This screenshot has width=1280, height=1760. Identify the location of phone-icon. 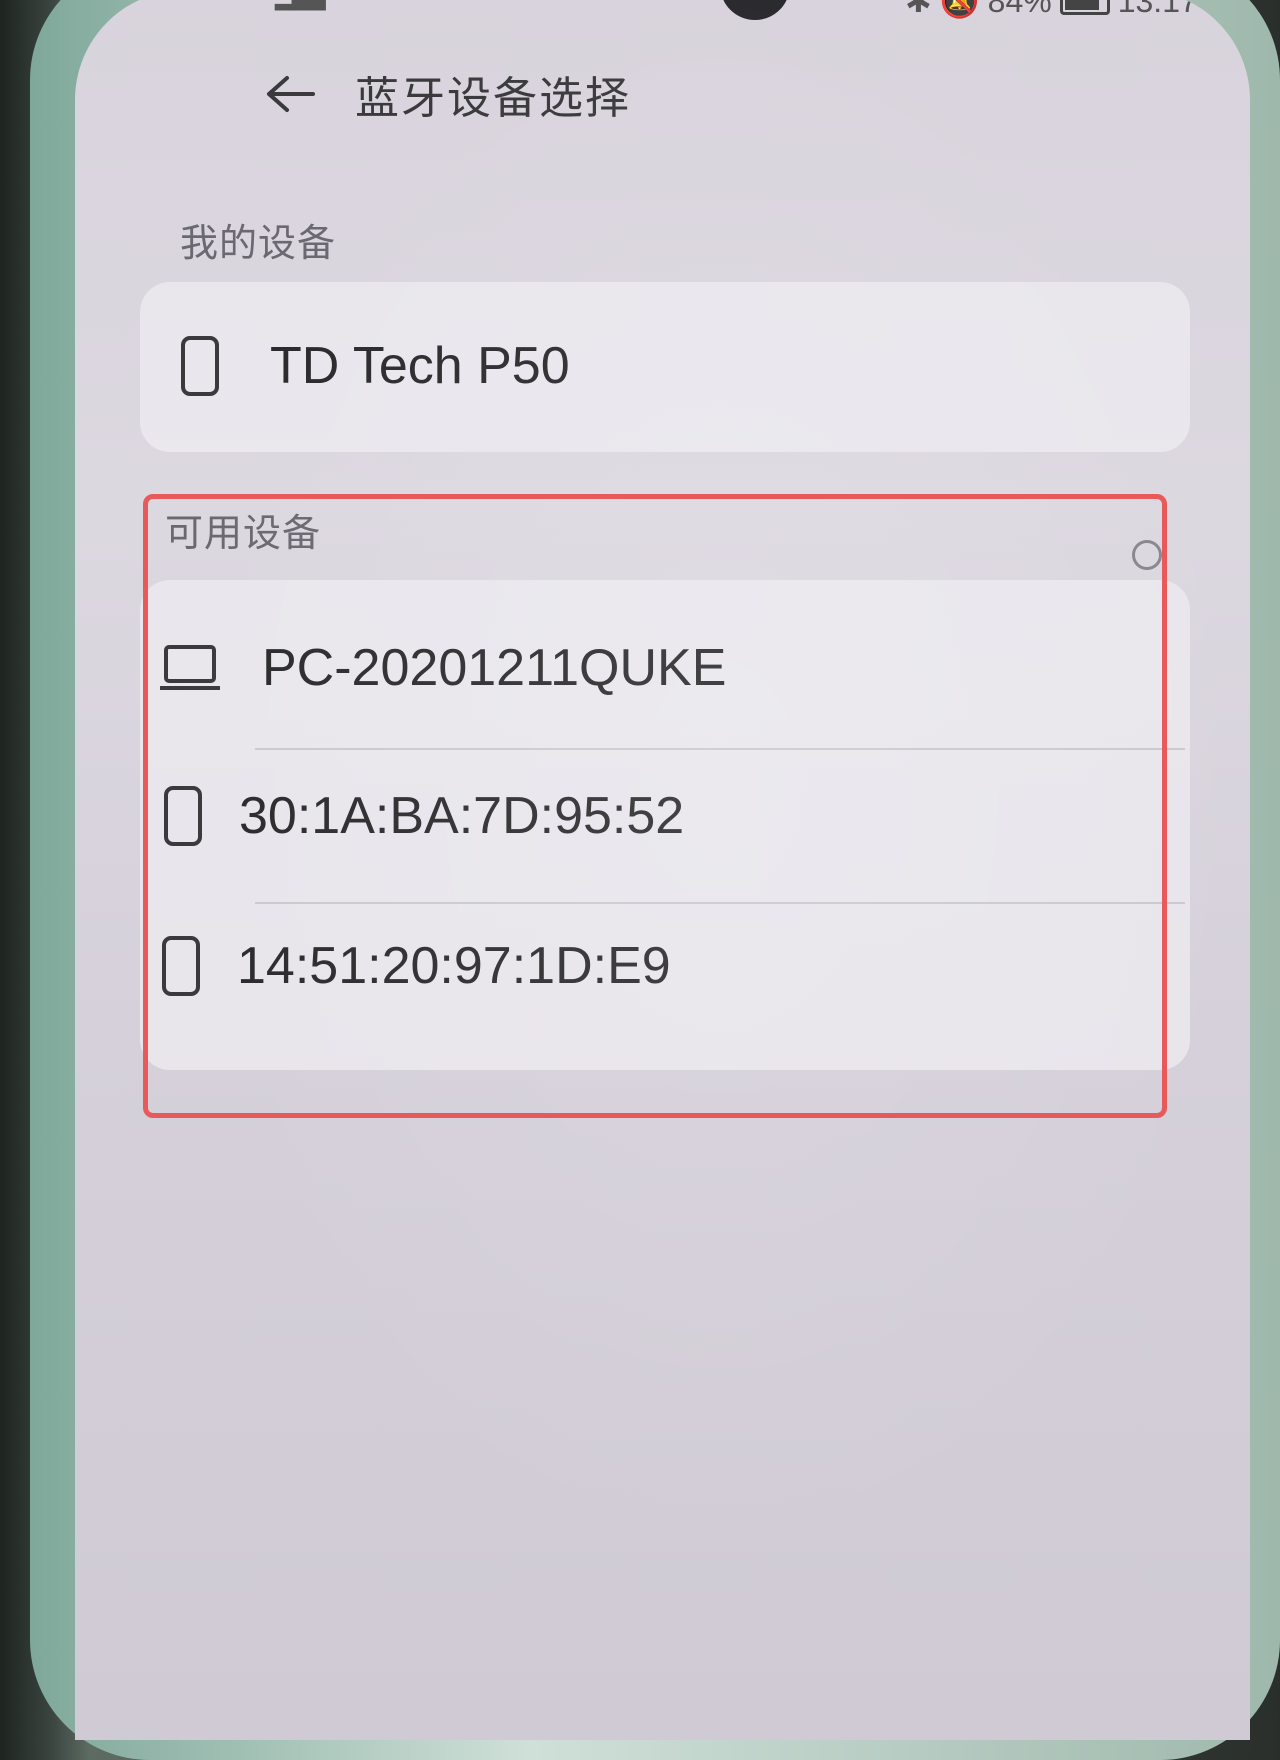
(200, 366).